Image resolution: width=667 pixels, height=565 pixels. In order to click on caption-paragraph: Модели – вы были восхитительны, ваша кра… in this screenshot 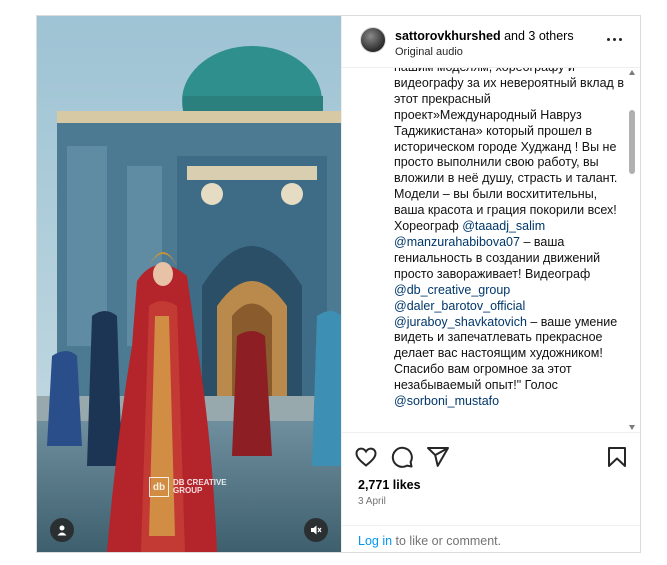, I will do `click(512, 274)`.